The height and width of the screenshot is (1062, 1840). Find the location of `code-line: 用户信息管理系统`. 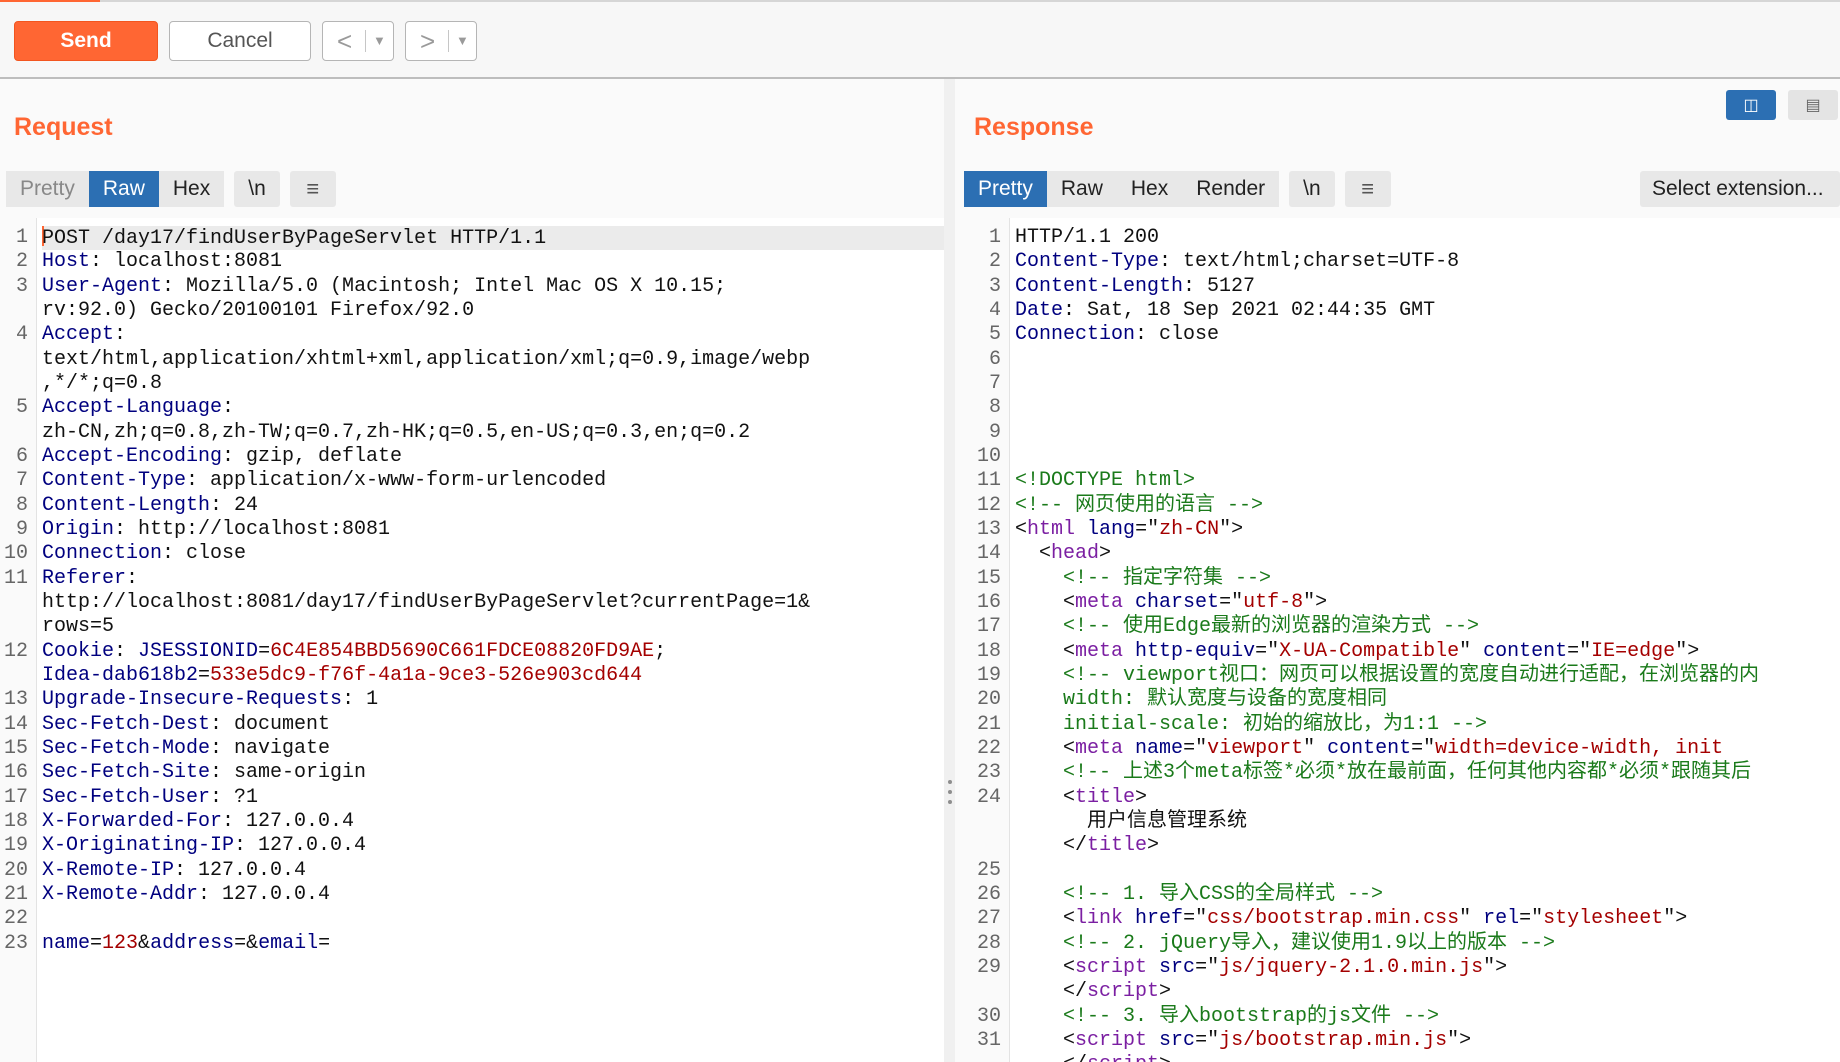

code-line: 用户信息管理系统 is located at coordinates (1427, 822).